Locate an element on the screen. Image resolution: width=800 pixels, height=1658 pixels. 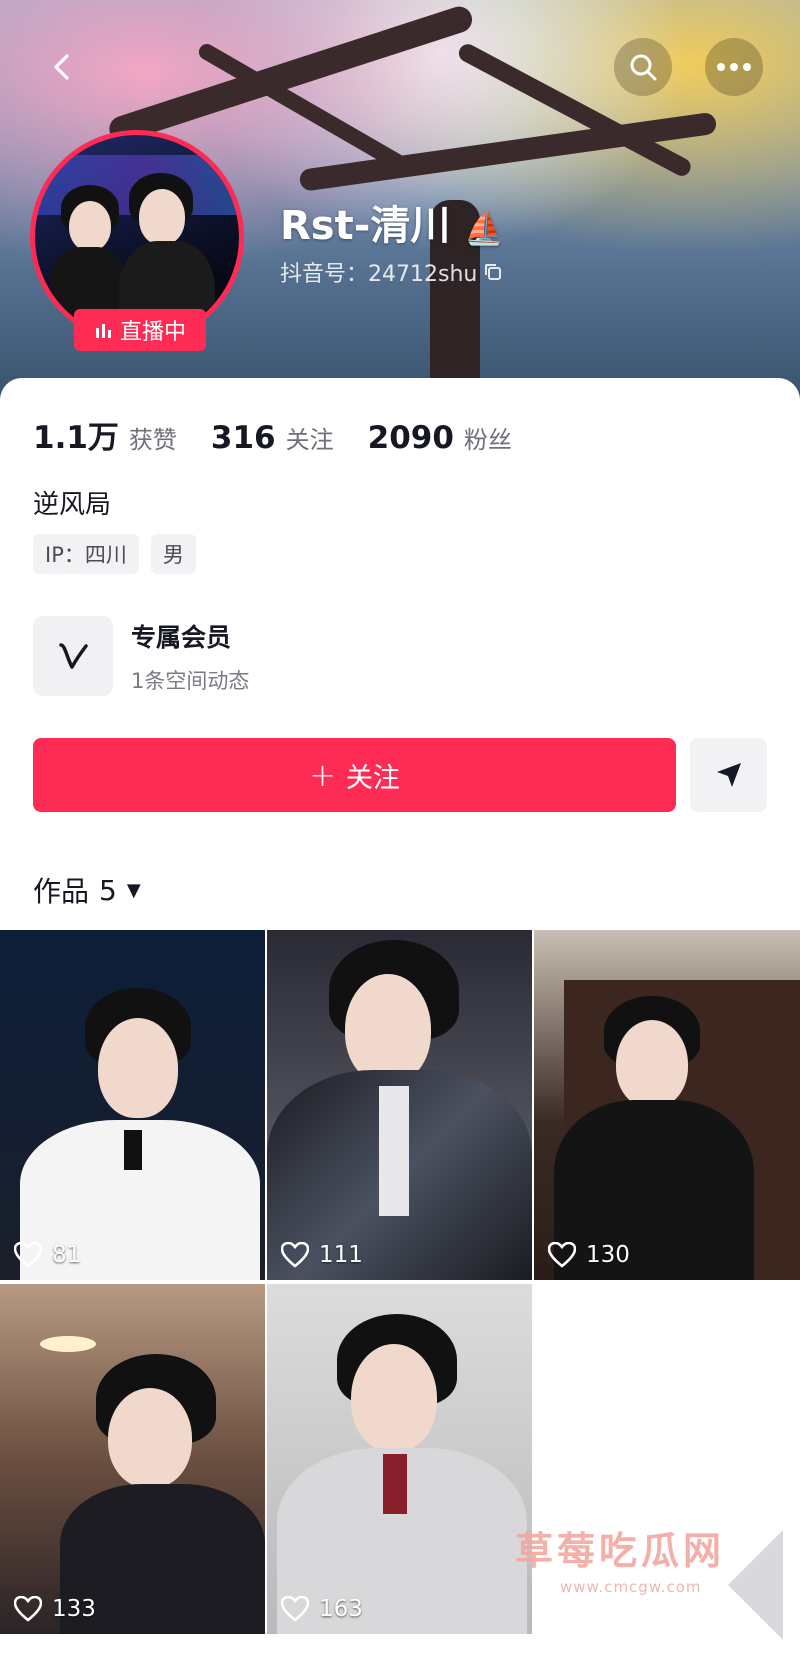
profile-name: Rst-清川 ⛵ is located at coordinates (392, 222).